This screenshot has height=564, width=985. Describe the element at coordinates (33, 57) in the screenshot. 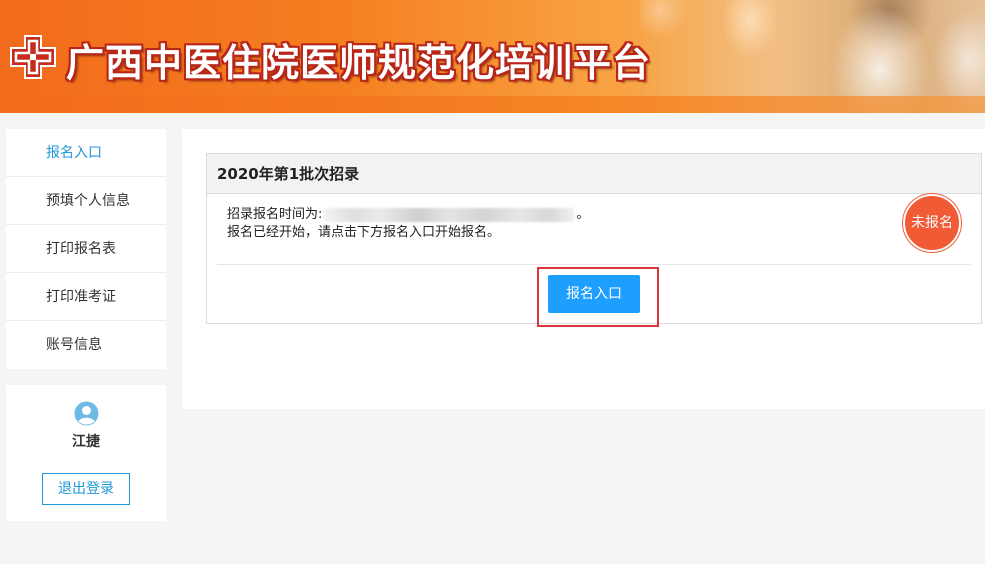

I see `cross-logo-icon` at that location.